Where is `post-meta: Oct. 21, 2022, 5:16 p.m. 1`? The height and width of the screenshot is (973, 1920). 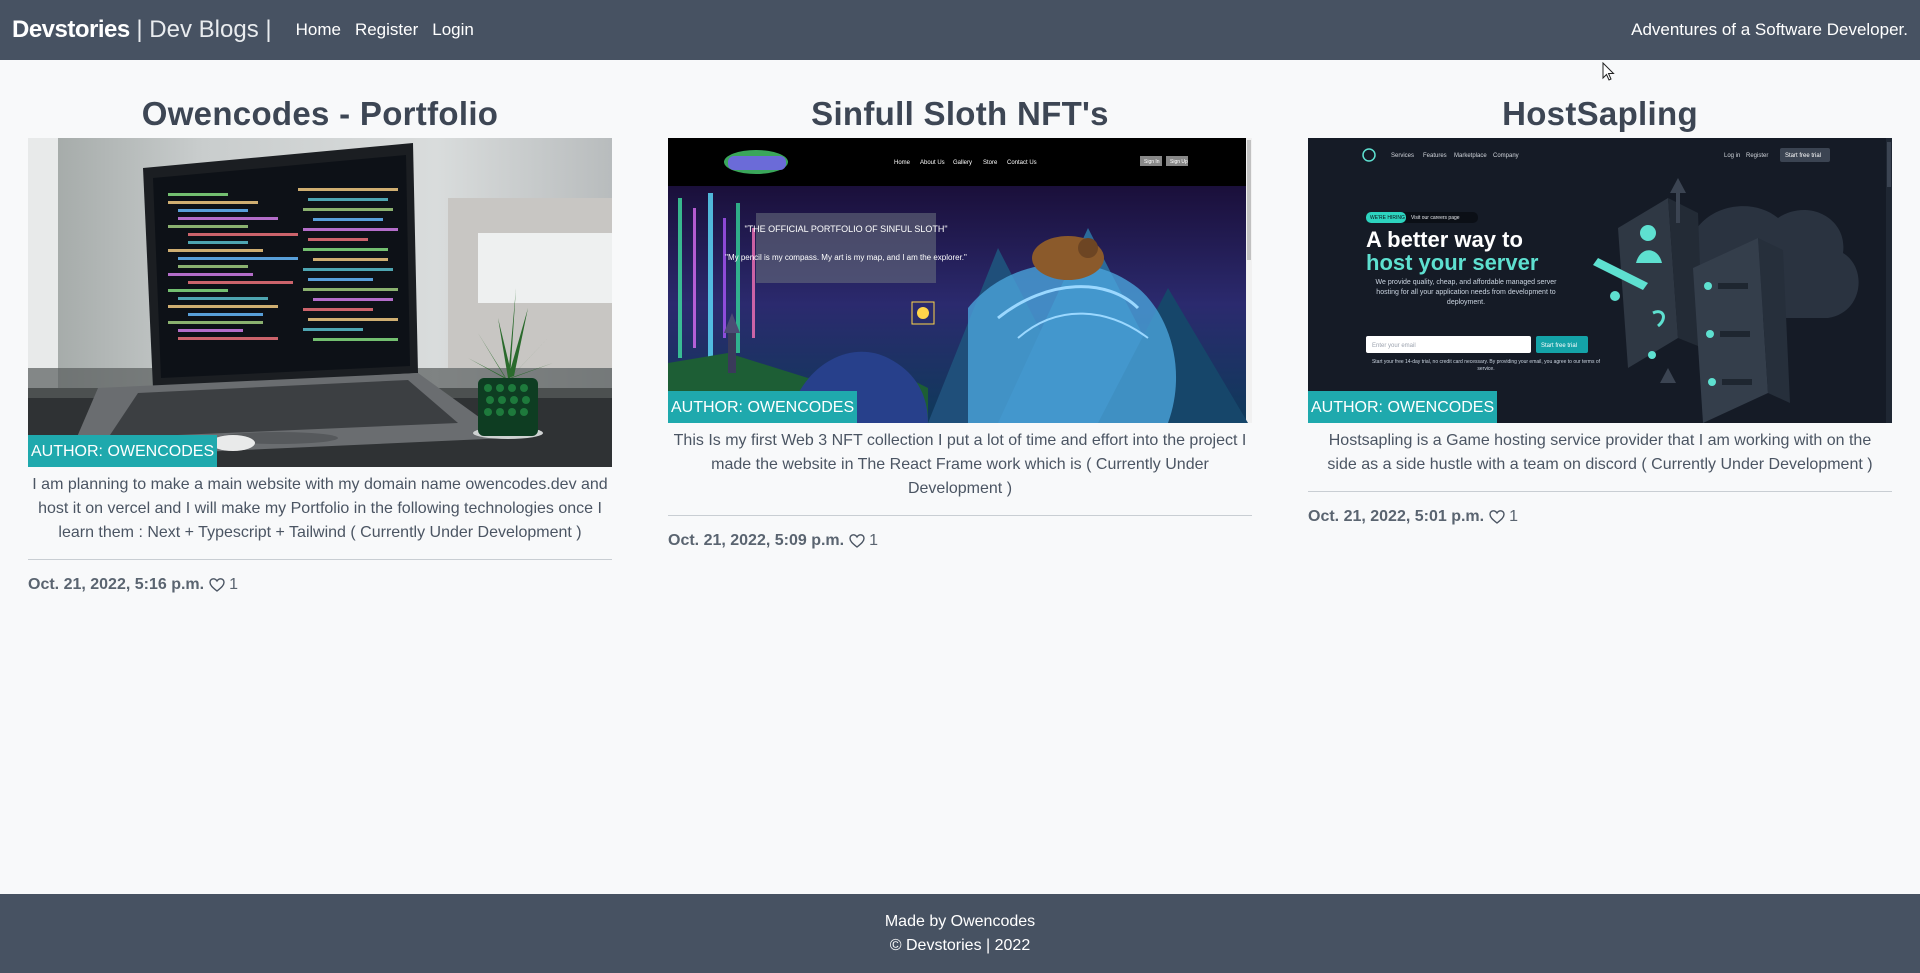 post-meta: Oct. 21, 2022, 5:16 p.m. 1 is located at coordinates (320, 585).